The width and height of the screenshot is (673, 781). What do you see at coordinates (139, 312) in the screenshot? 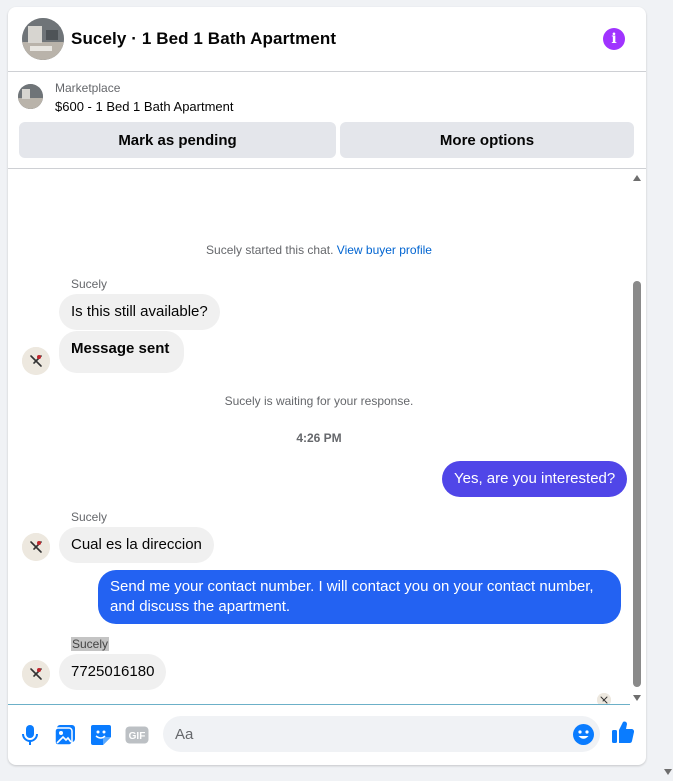
I see `incoming-message: Is this still available?` at bounding box center [139, 312].